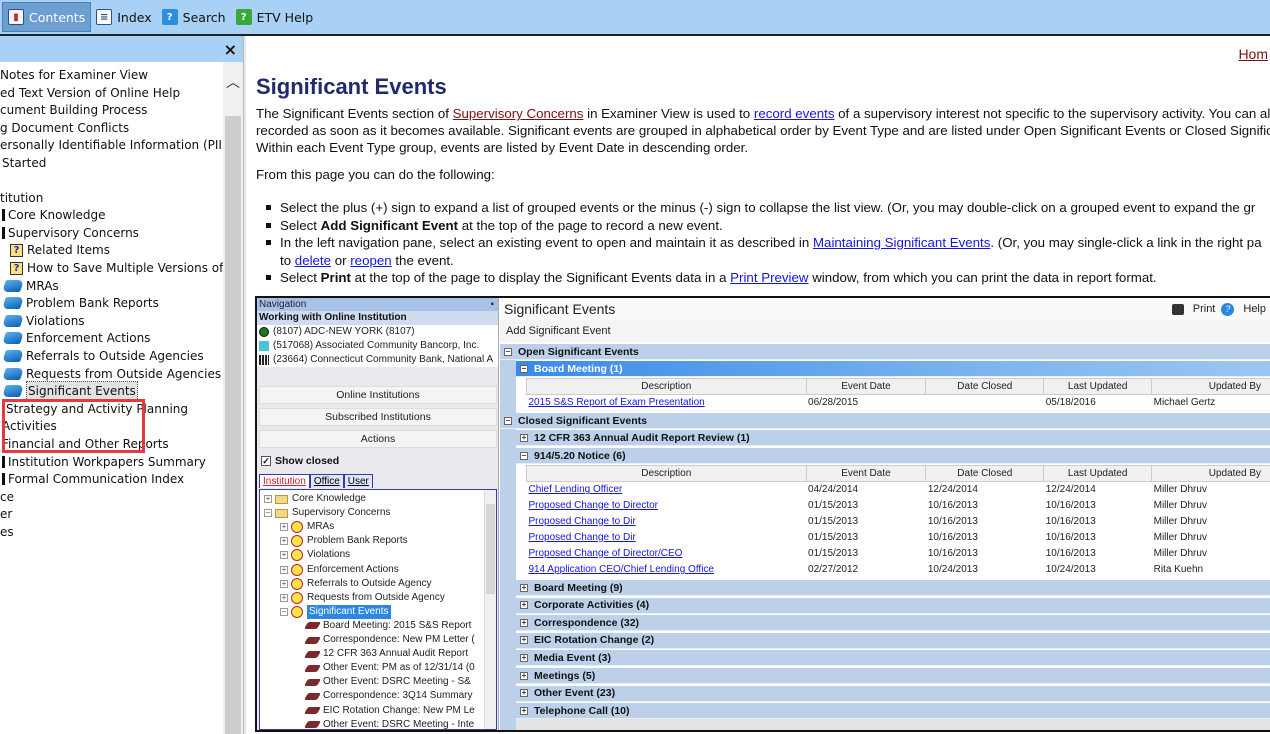  Describe the element at coordinates (43, 321) in the screenshot. I see `toc-item: Violations` at that location.